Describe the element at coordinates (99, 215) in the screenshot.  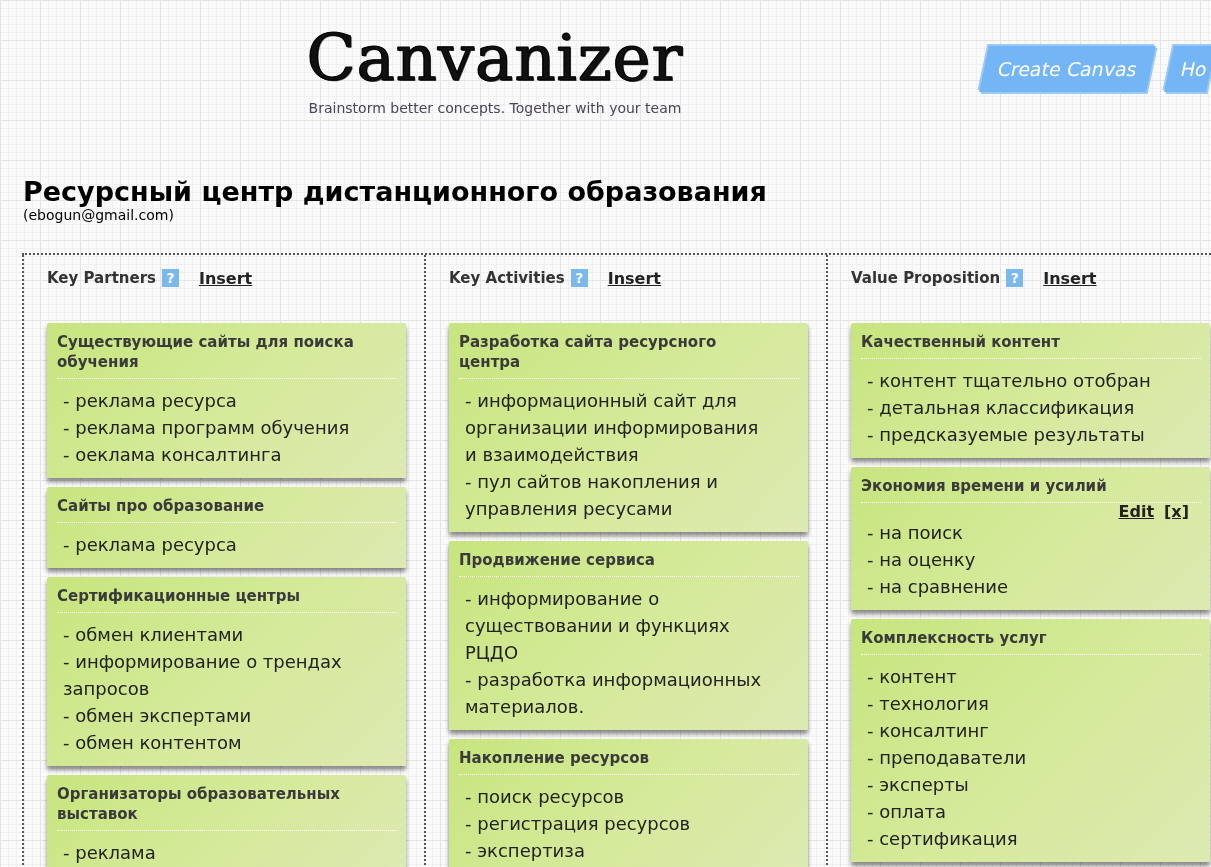
I see `owner-email: (ebogun@gmail.com)` at that location.